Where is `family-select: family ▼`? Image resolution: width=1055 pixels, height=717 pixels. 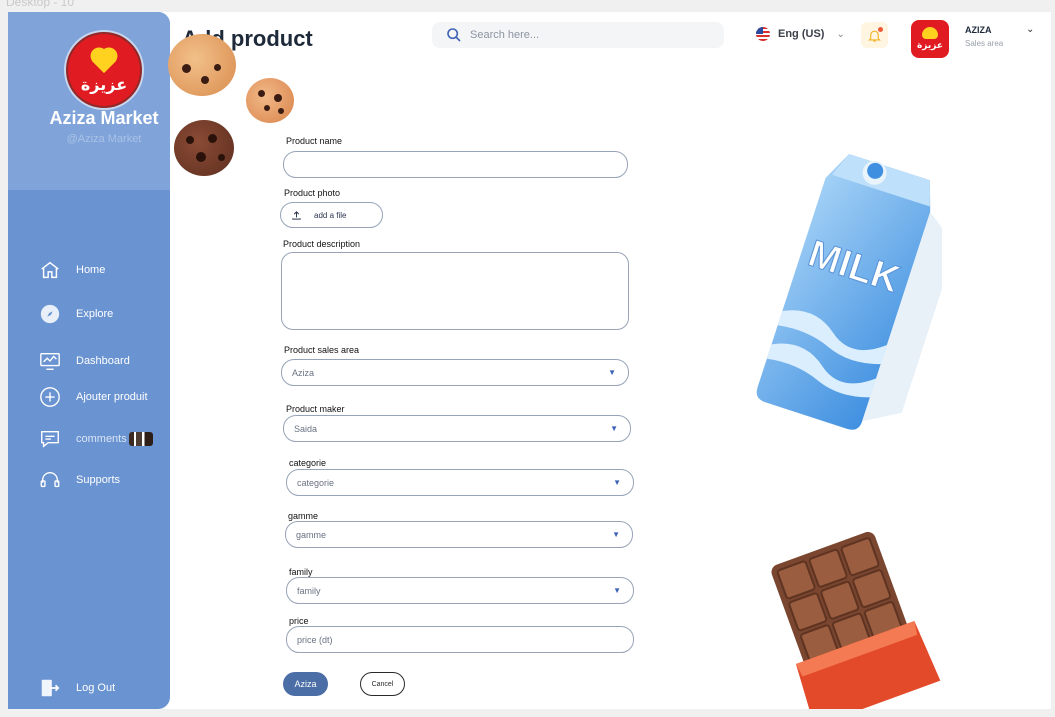 family-select: family ▼ is located at coordinates (460, 590).